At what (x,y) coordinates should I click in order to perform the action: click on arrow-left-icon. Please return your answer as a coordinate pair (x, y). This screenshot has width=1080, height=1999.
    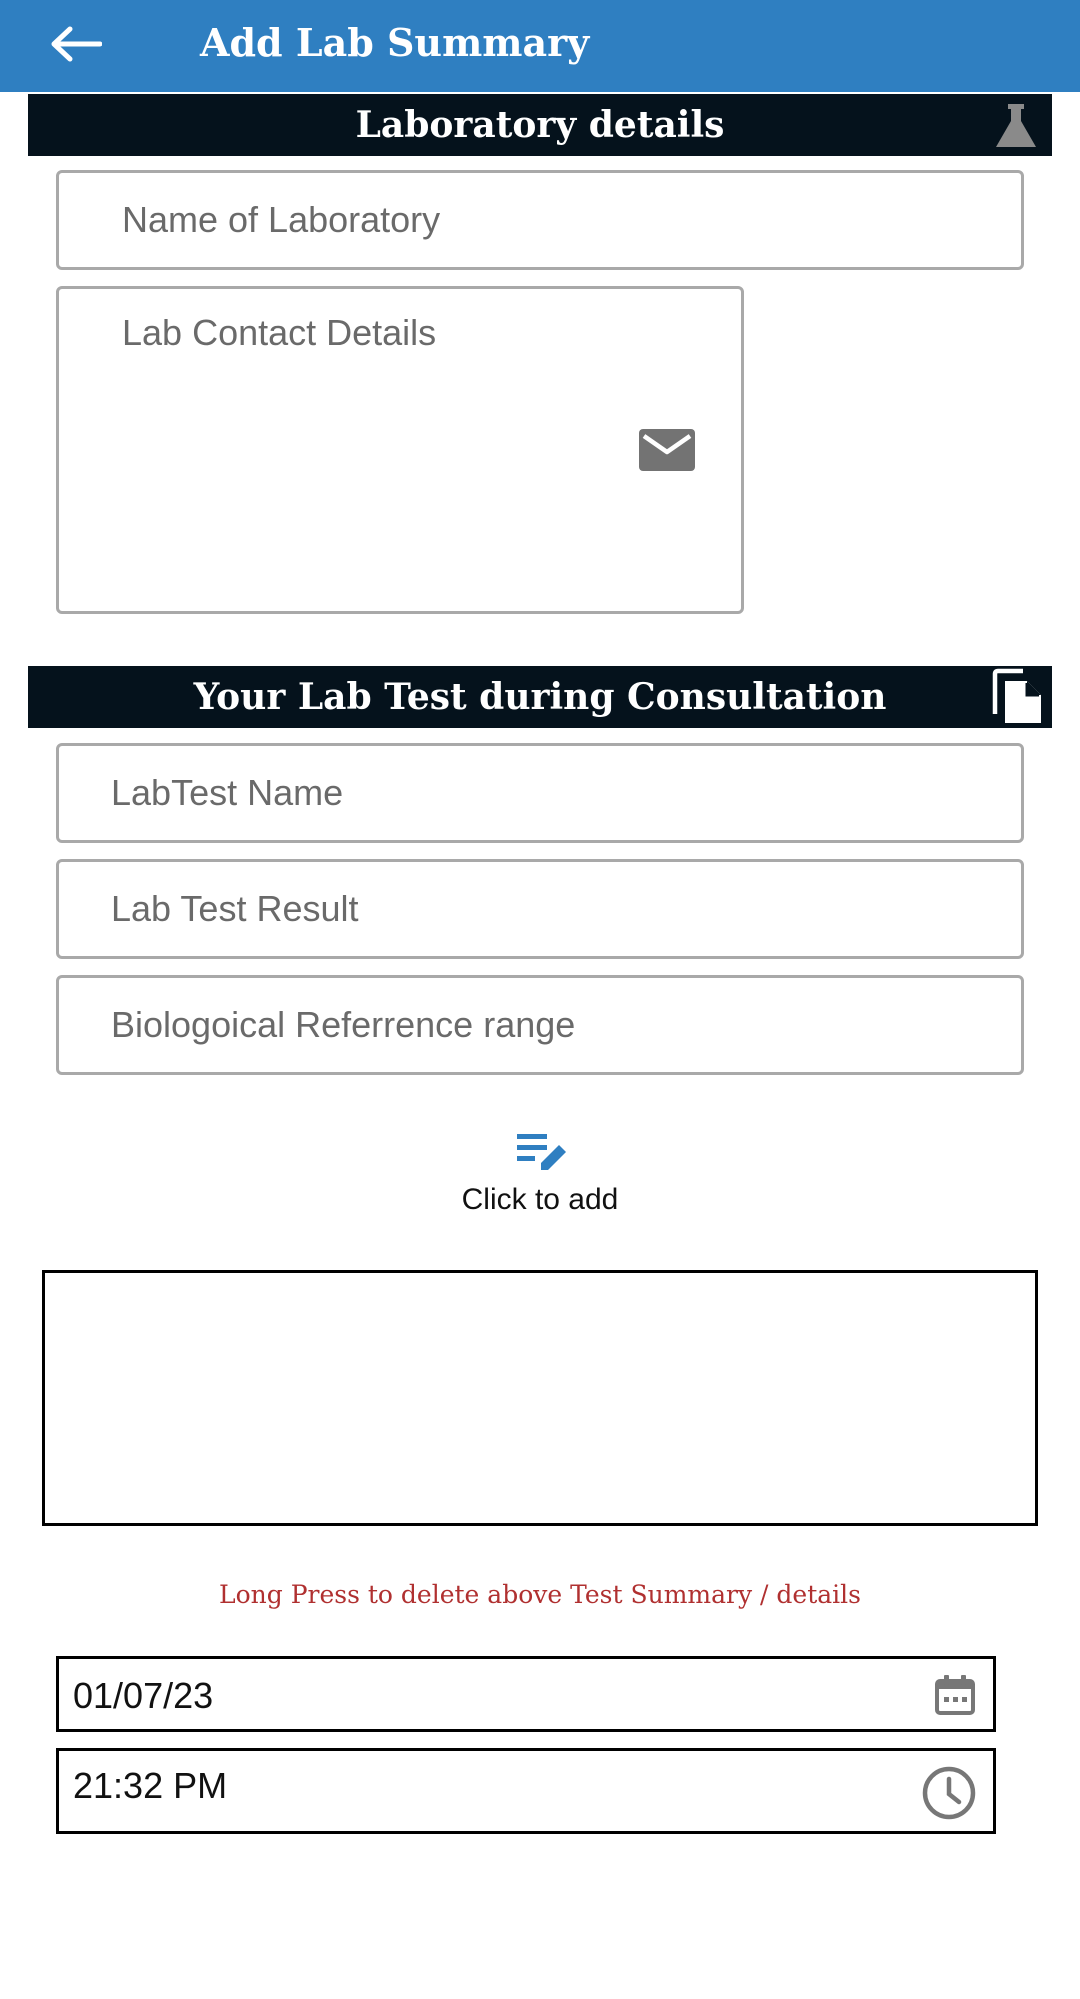
    Looking at the image, I should click on (76, 46).